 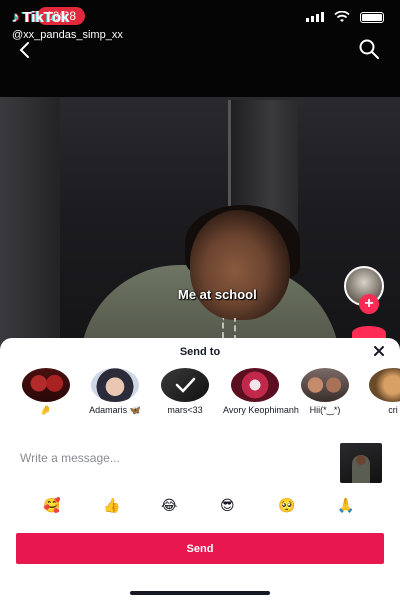 I want to click on cellular-signal-icon, so click(x=315, y=17).